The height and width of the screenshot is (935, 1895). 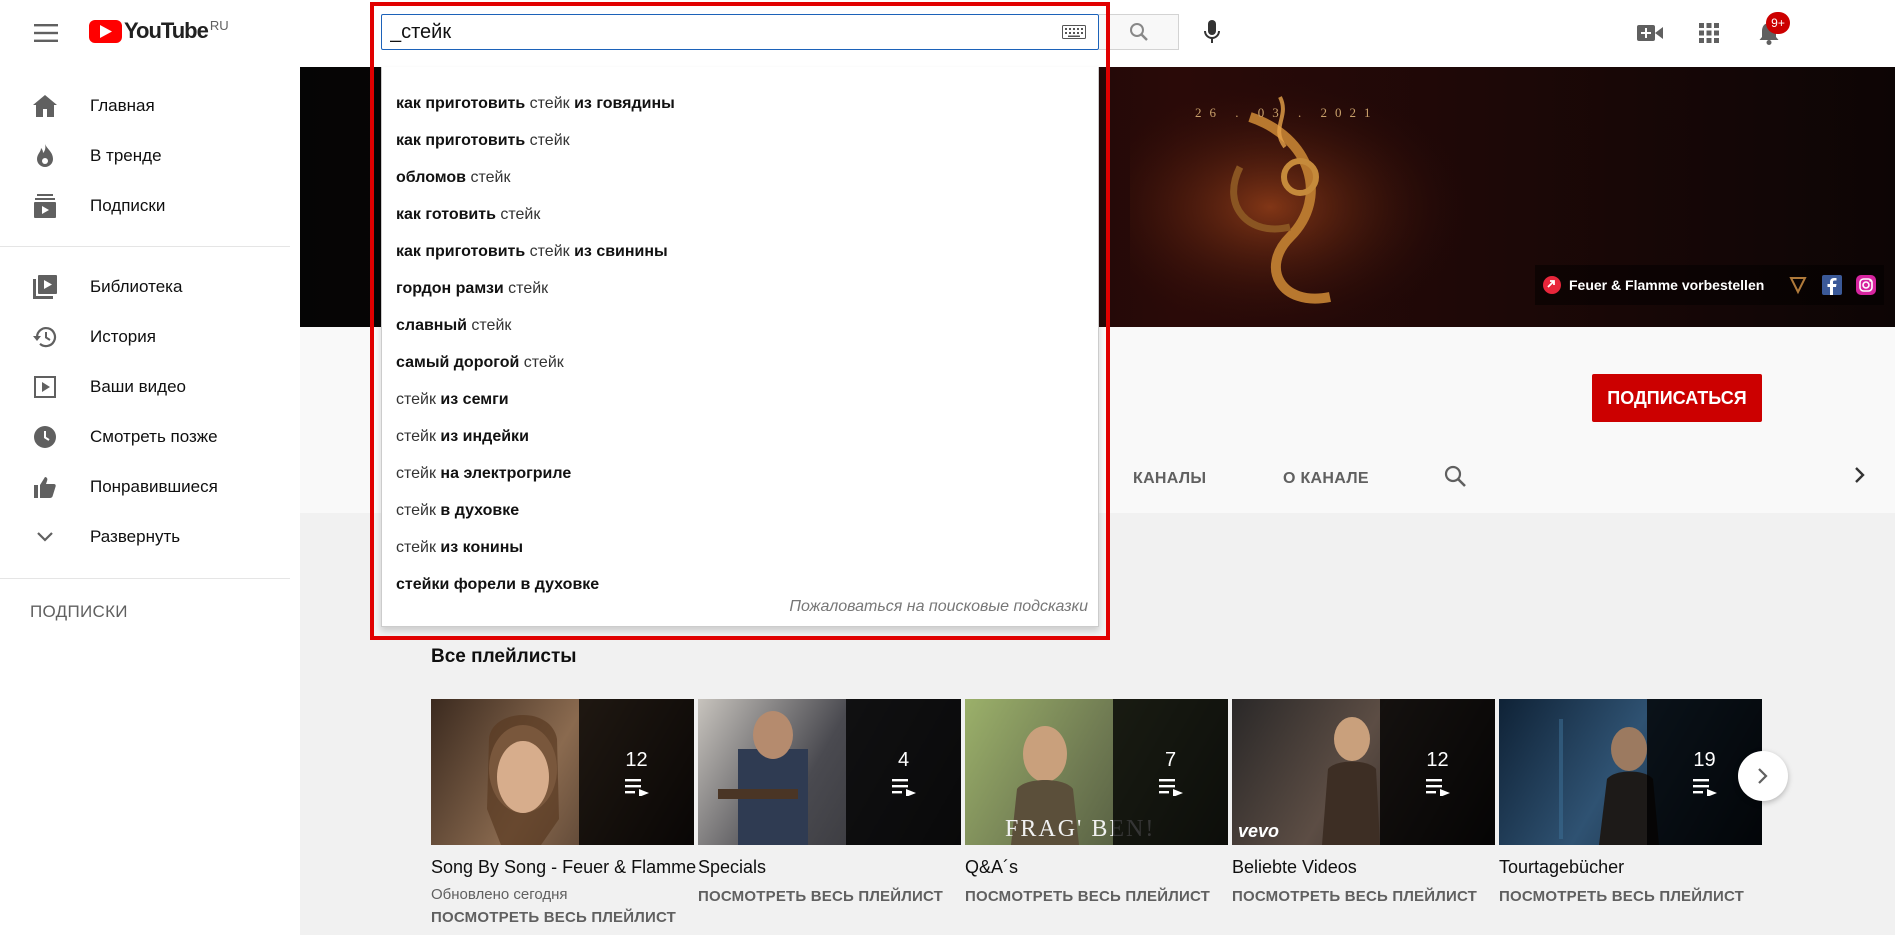 I want to click on suggestion-completion-text: на электрогриле, so click(x=503, y=473).